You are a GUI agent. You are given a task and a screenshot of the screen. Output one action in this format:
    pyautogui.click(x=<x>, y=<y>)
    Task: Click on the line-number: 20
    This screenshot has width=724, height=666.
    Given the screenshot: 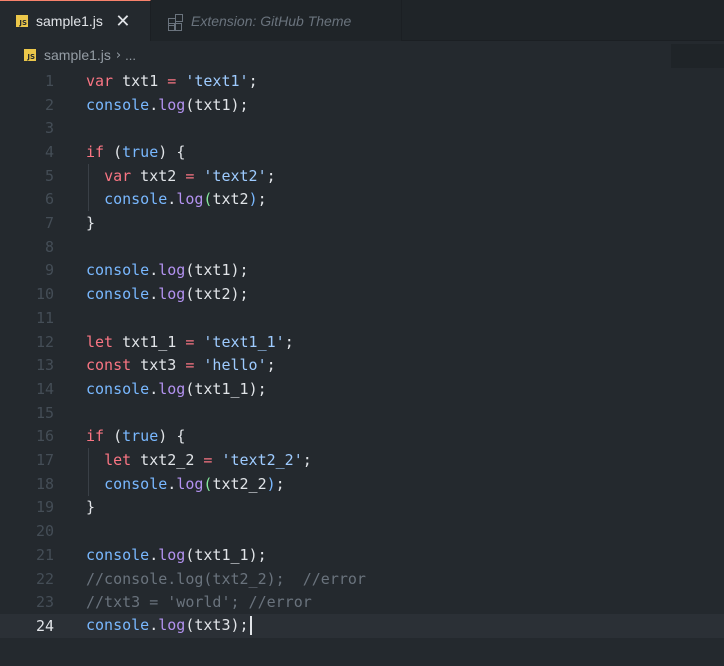 What is the action you would take?
    pyautogui.click(x=44, y=531)
    